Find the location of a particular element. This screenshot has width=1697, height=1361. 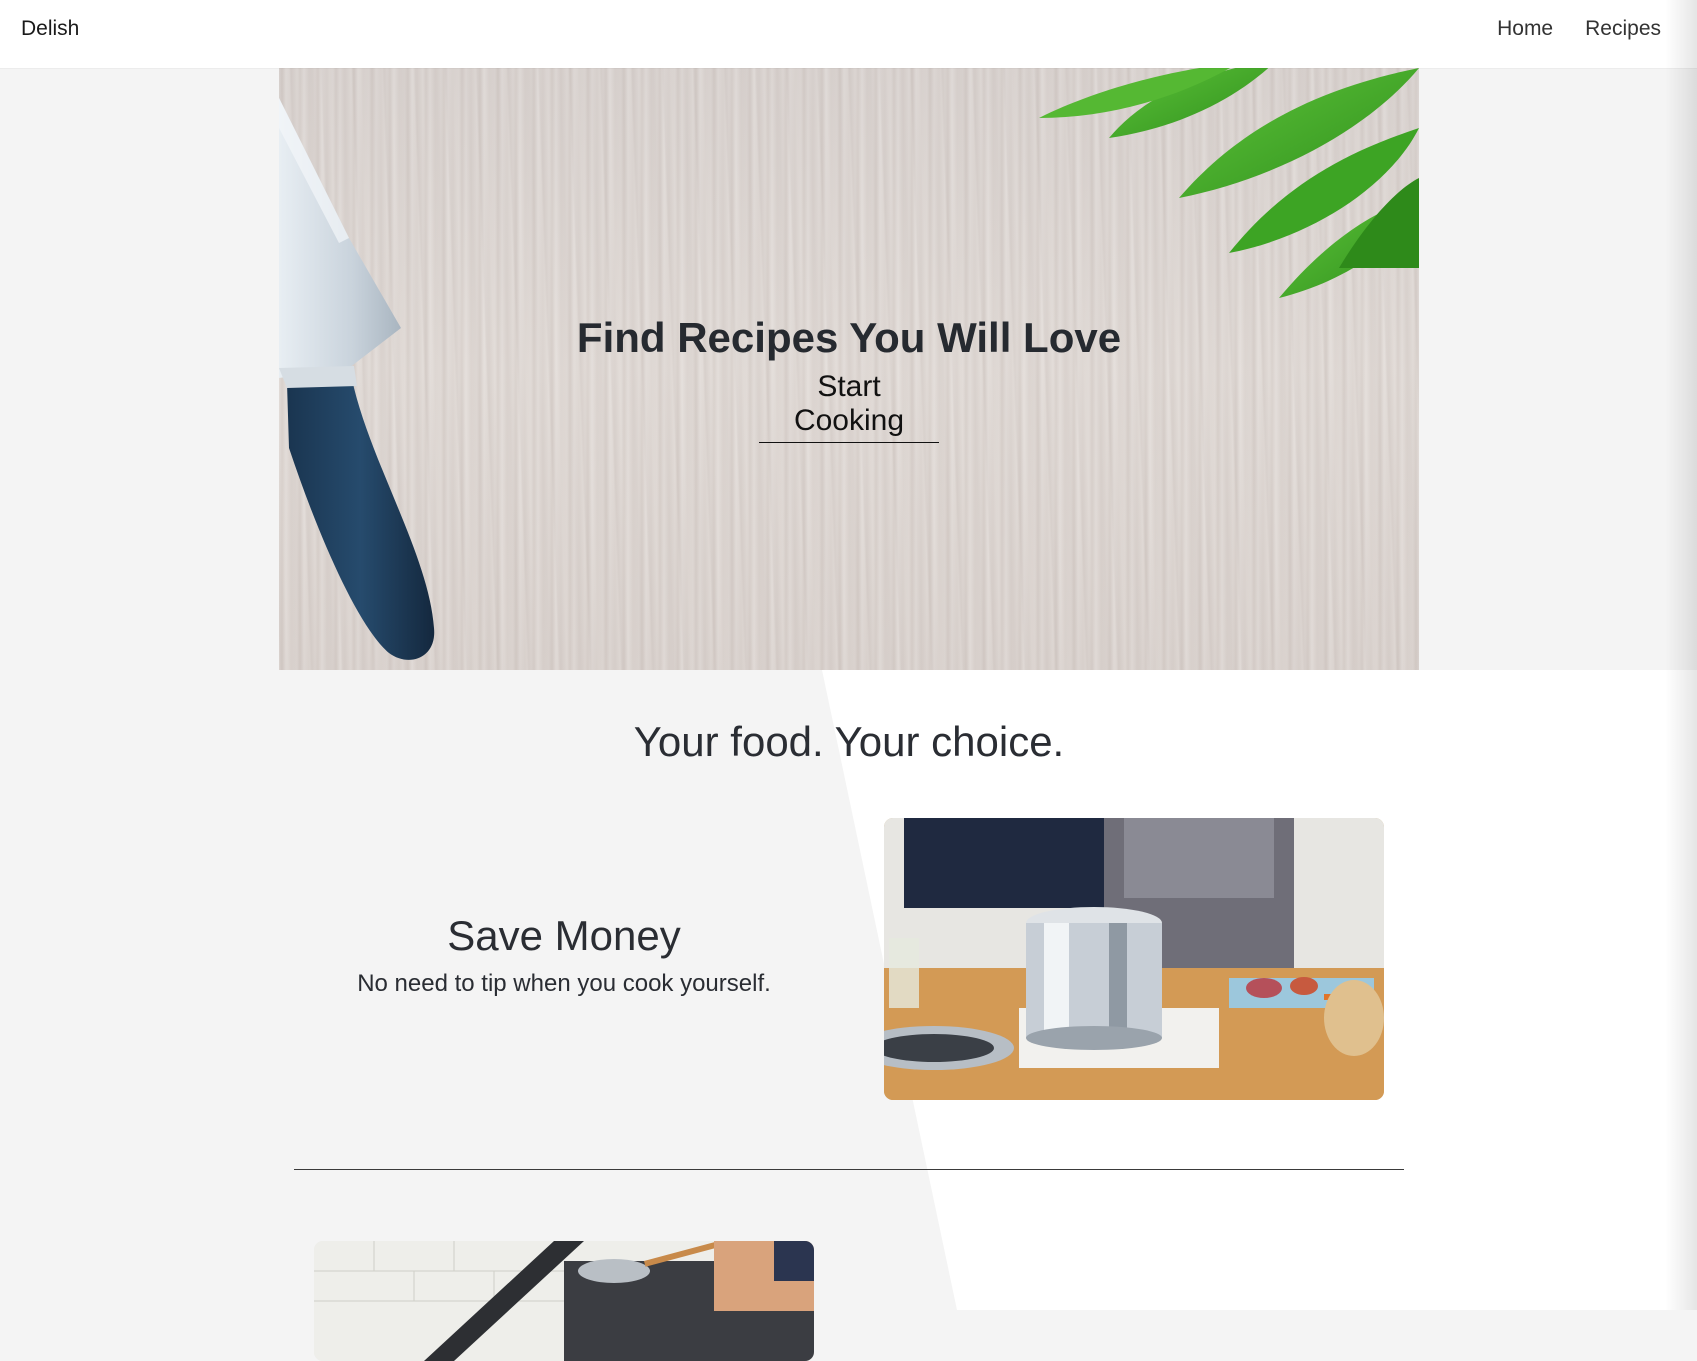

hero-title: Find Recipes You Will Love is located at coordinates (849, 337).